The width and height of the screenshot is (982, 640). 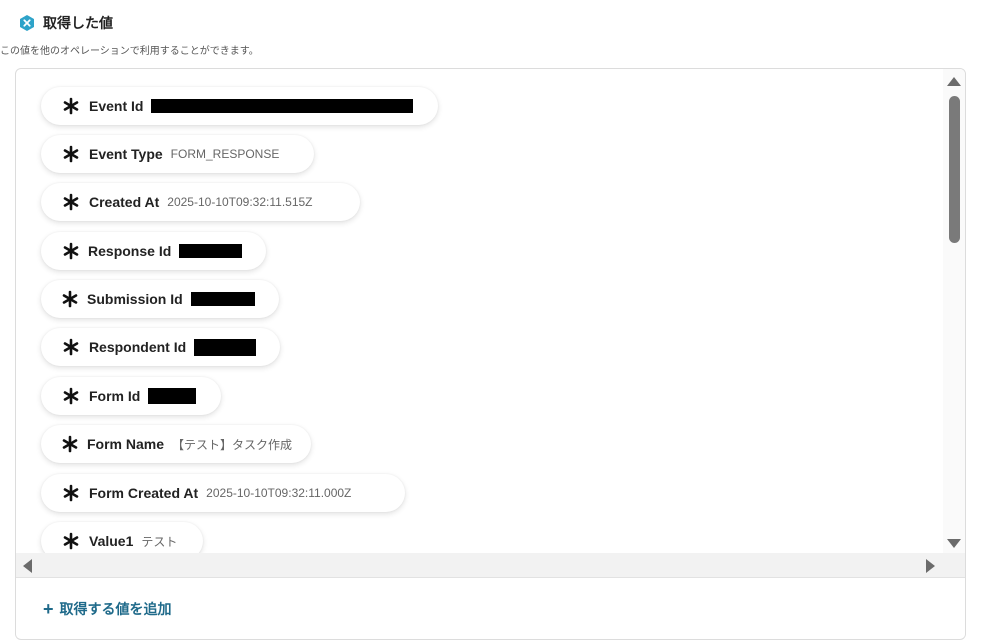 I want to click on vertical-scroll-thumb, so click(x=954, y=169).